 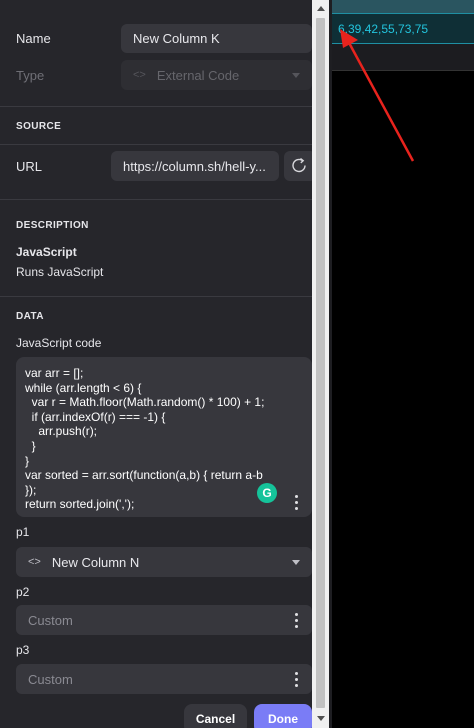 I want to click on name-input: New Column K, so click(x=216, y=38).